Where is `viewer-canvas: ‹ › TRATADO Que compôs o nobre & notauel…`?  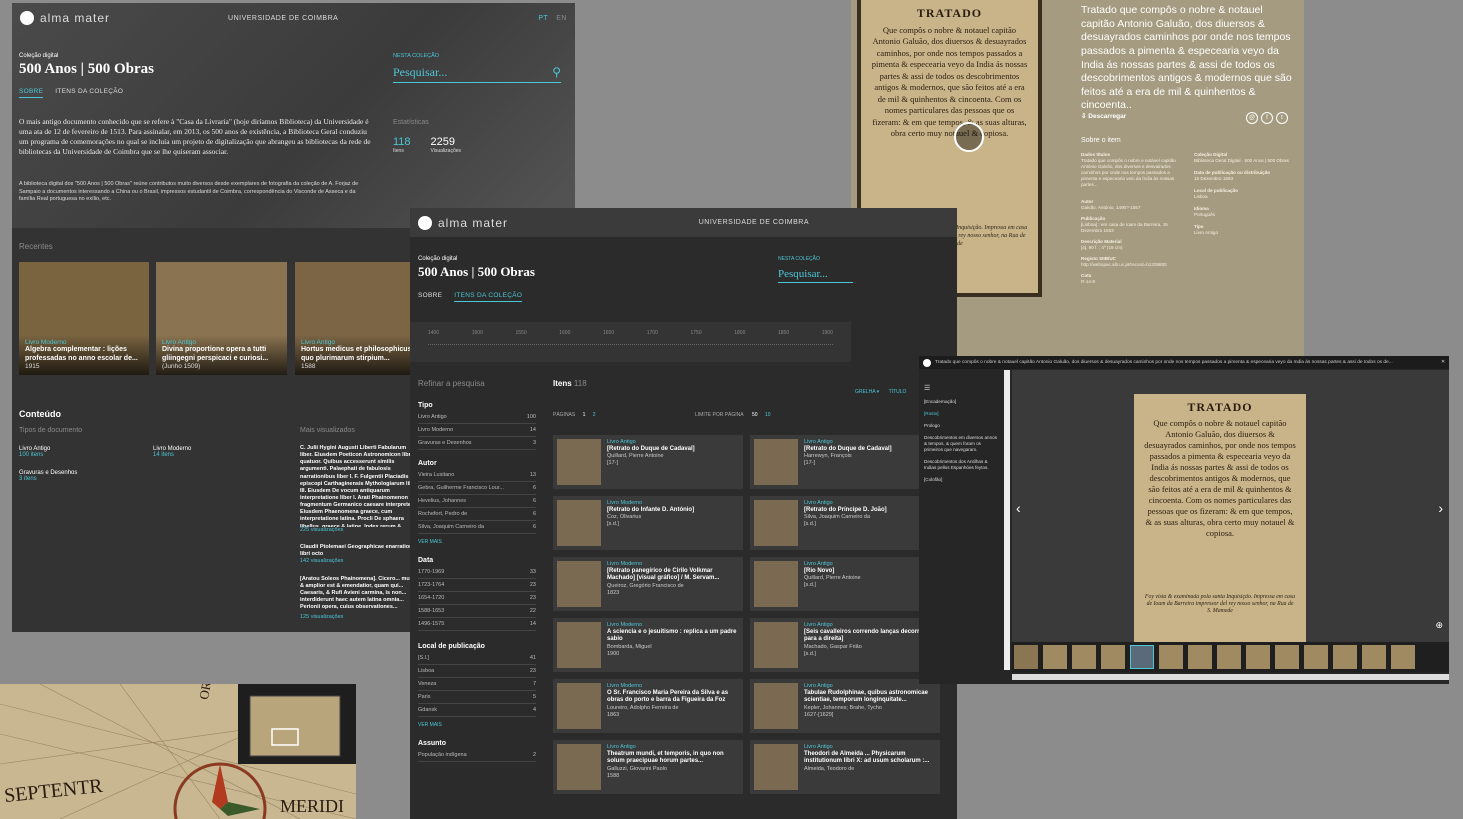
viewer-canvas: ‹ › TRATADO Que compôs o nobre & notauel… is located at coordinates (1230, 506).